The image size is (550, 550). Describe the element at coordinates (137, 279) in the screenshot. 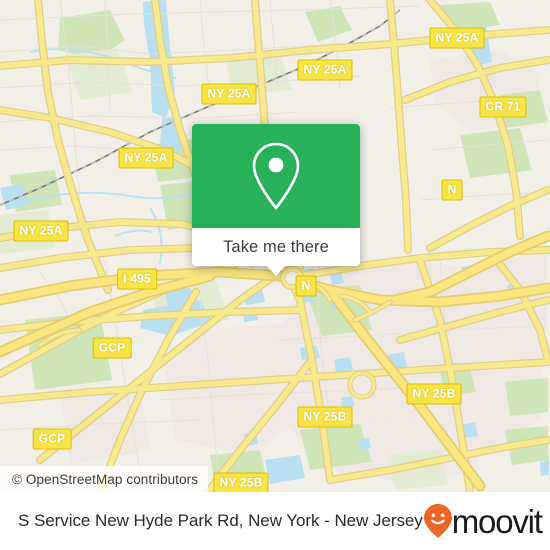

I see `route-shield: I 495` at that location.